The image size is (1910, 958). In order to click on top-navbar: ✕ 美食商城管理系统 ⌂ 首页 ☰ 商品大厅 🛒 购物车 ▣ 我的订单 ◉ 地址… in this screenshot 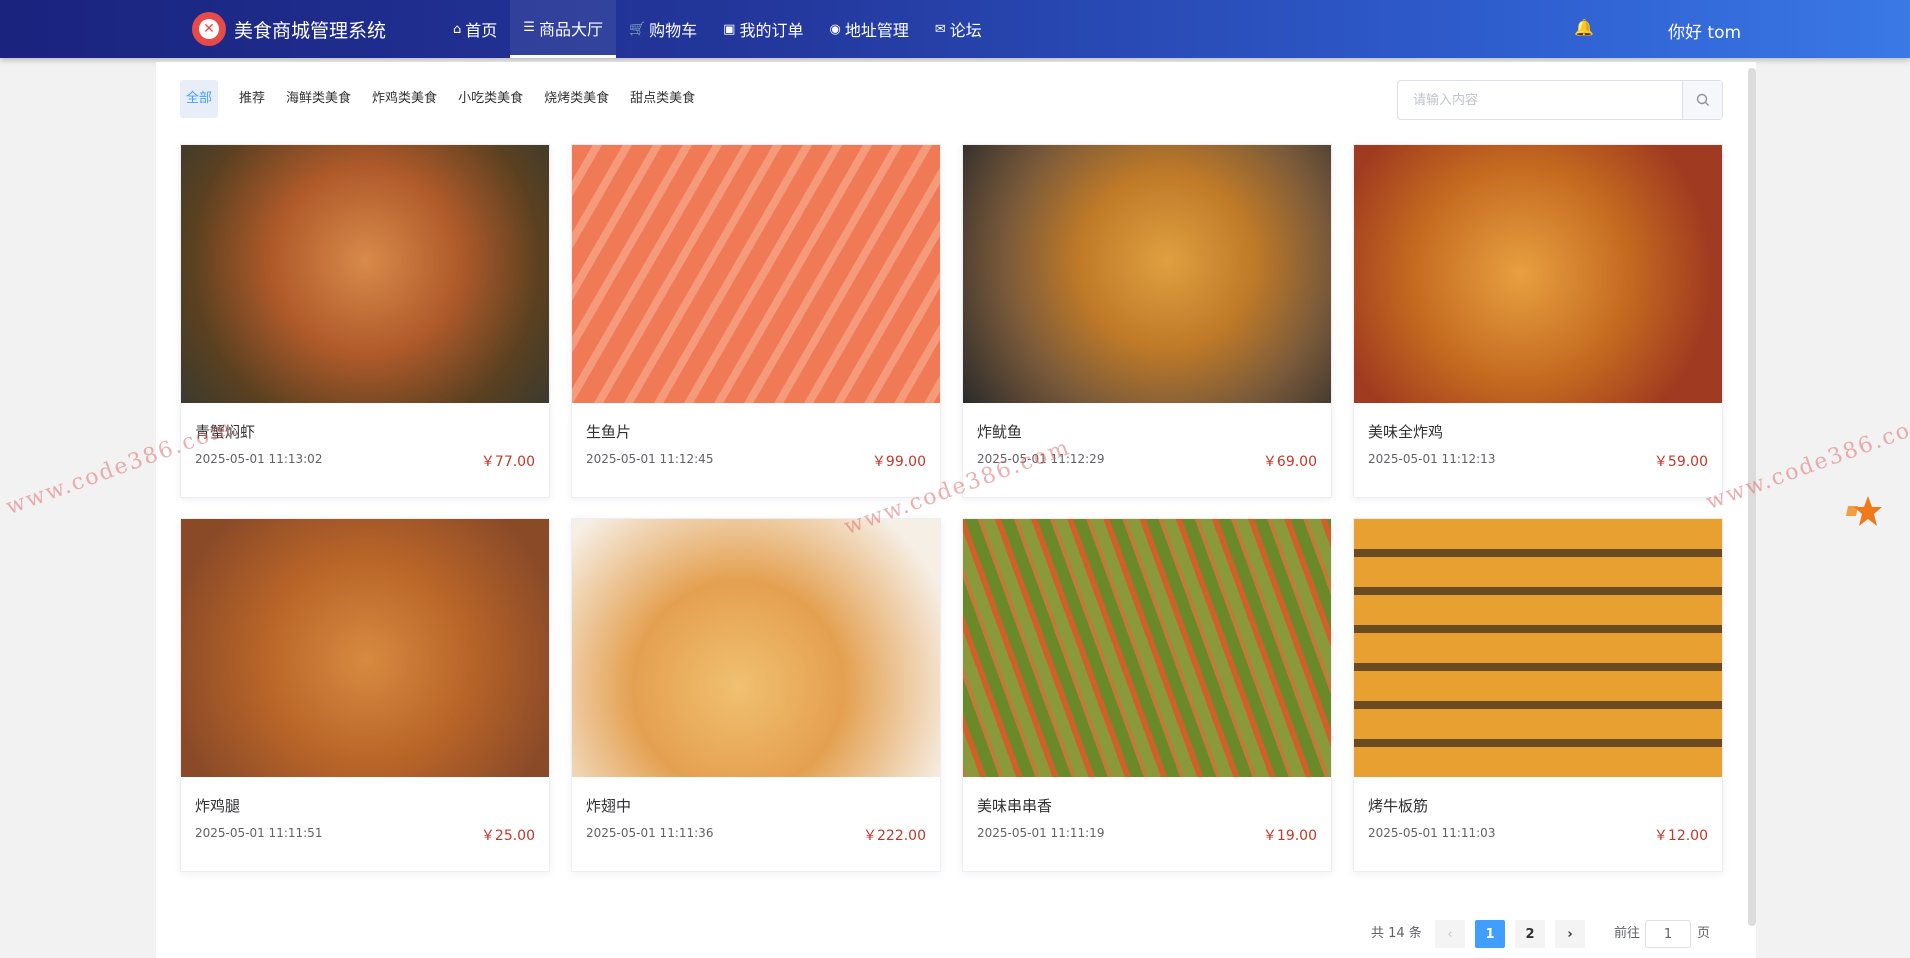, I will do `click(955, 29)`.